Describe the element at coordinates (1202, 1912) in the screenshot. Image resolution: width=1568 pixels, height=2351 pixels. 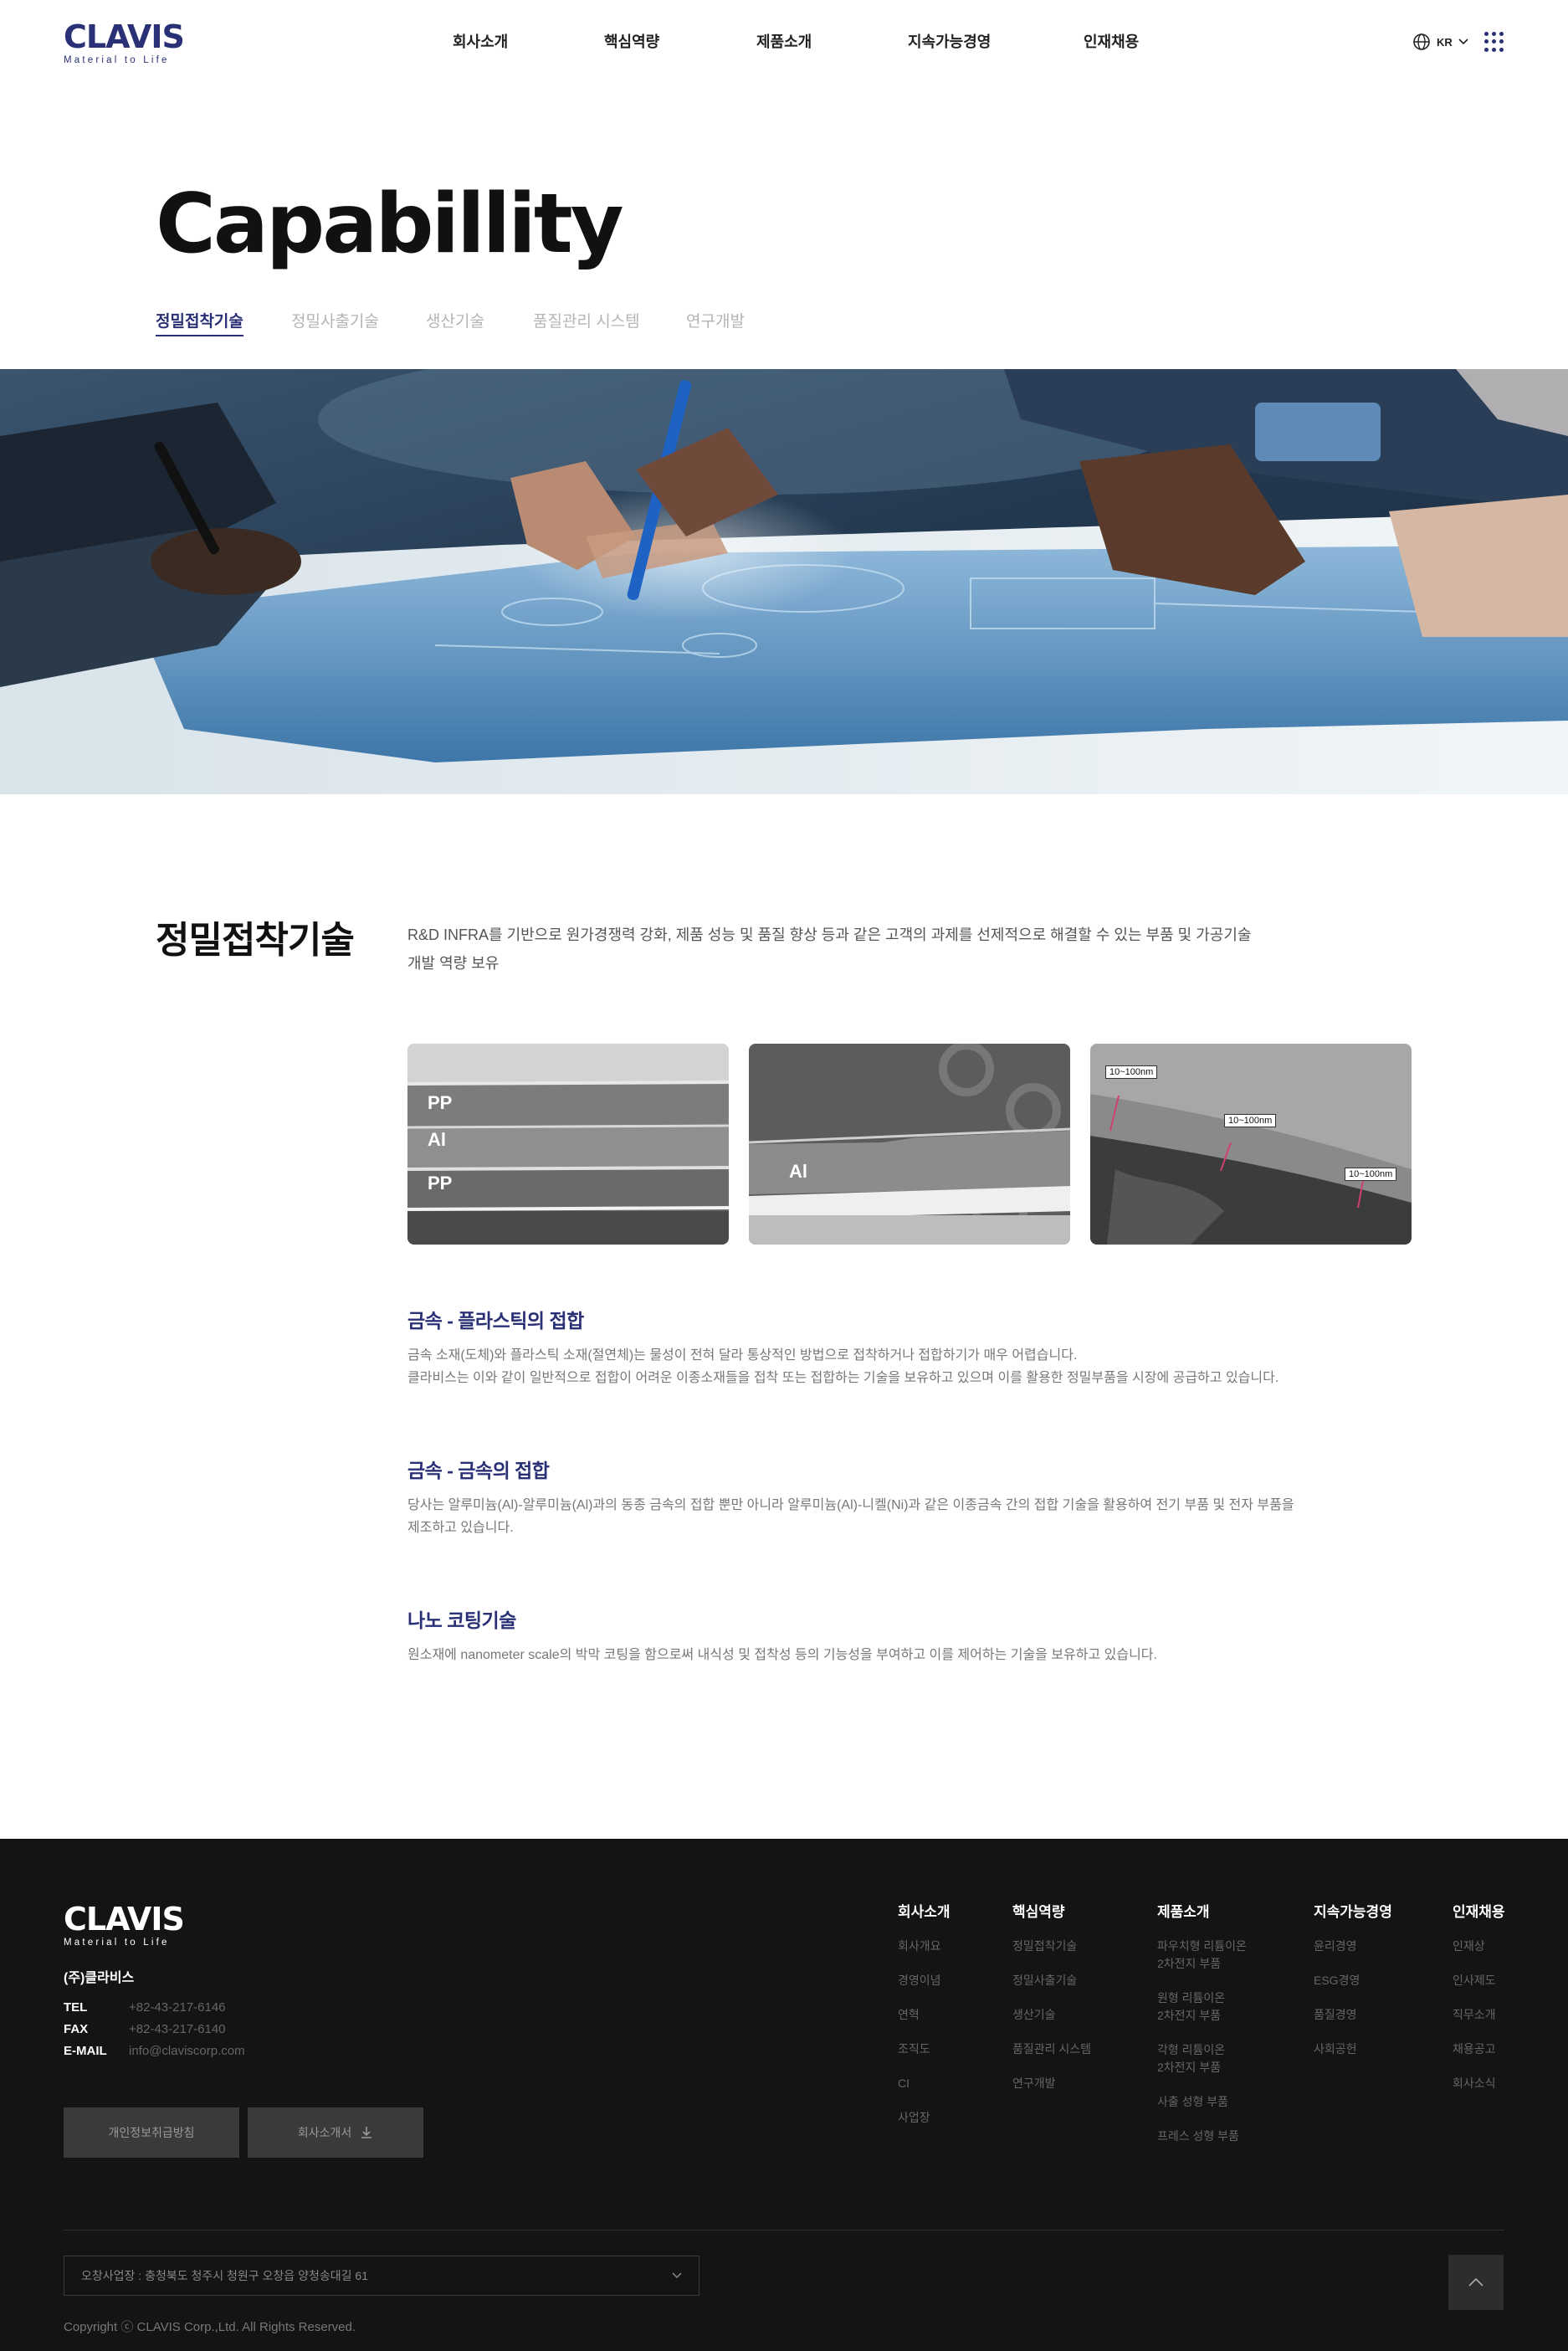
I see `footer-col-title: 제품소개` at that location.